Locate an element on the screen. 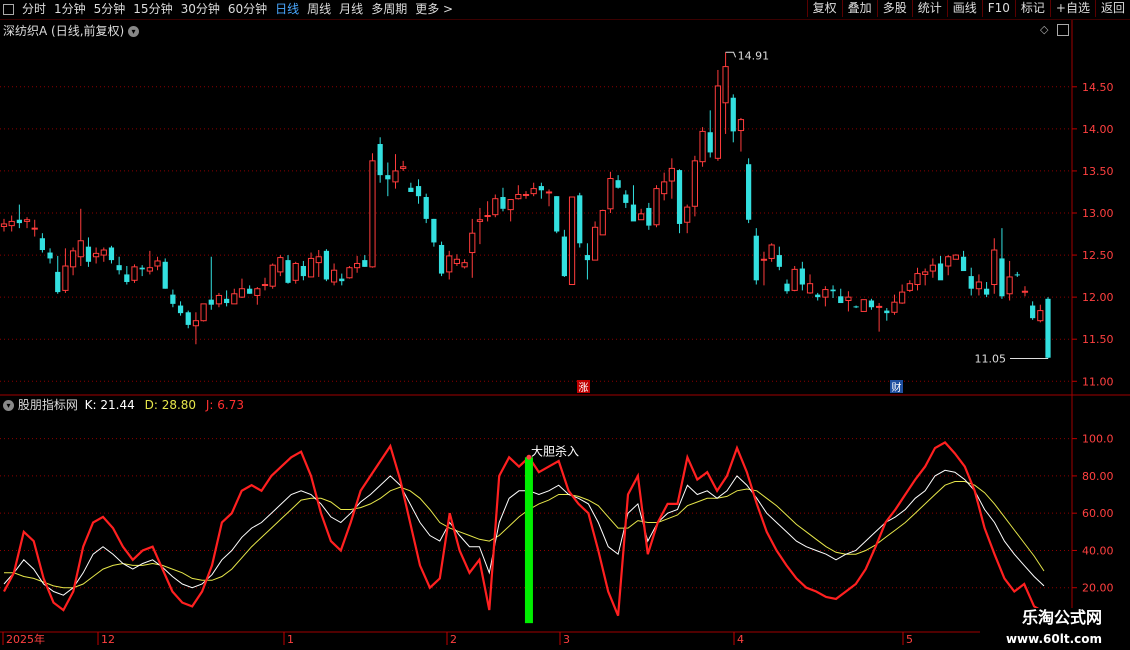 This screenshot has height=650, width=1130. time-axis-label: 2025年 is located at coordinates (25, 639).